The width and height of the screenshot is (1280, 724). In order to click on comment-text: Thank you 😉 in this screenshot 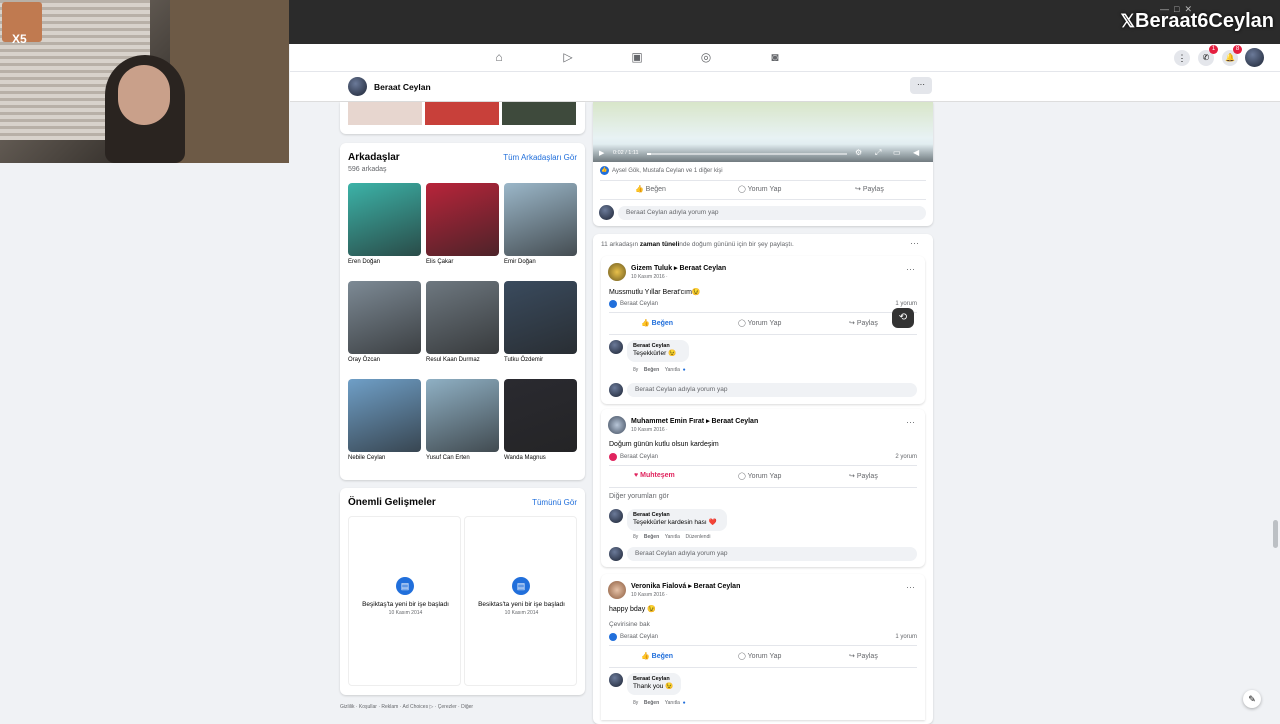, I will do `click(653, 686)`.